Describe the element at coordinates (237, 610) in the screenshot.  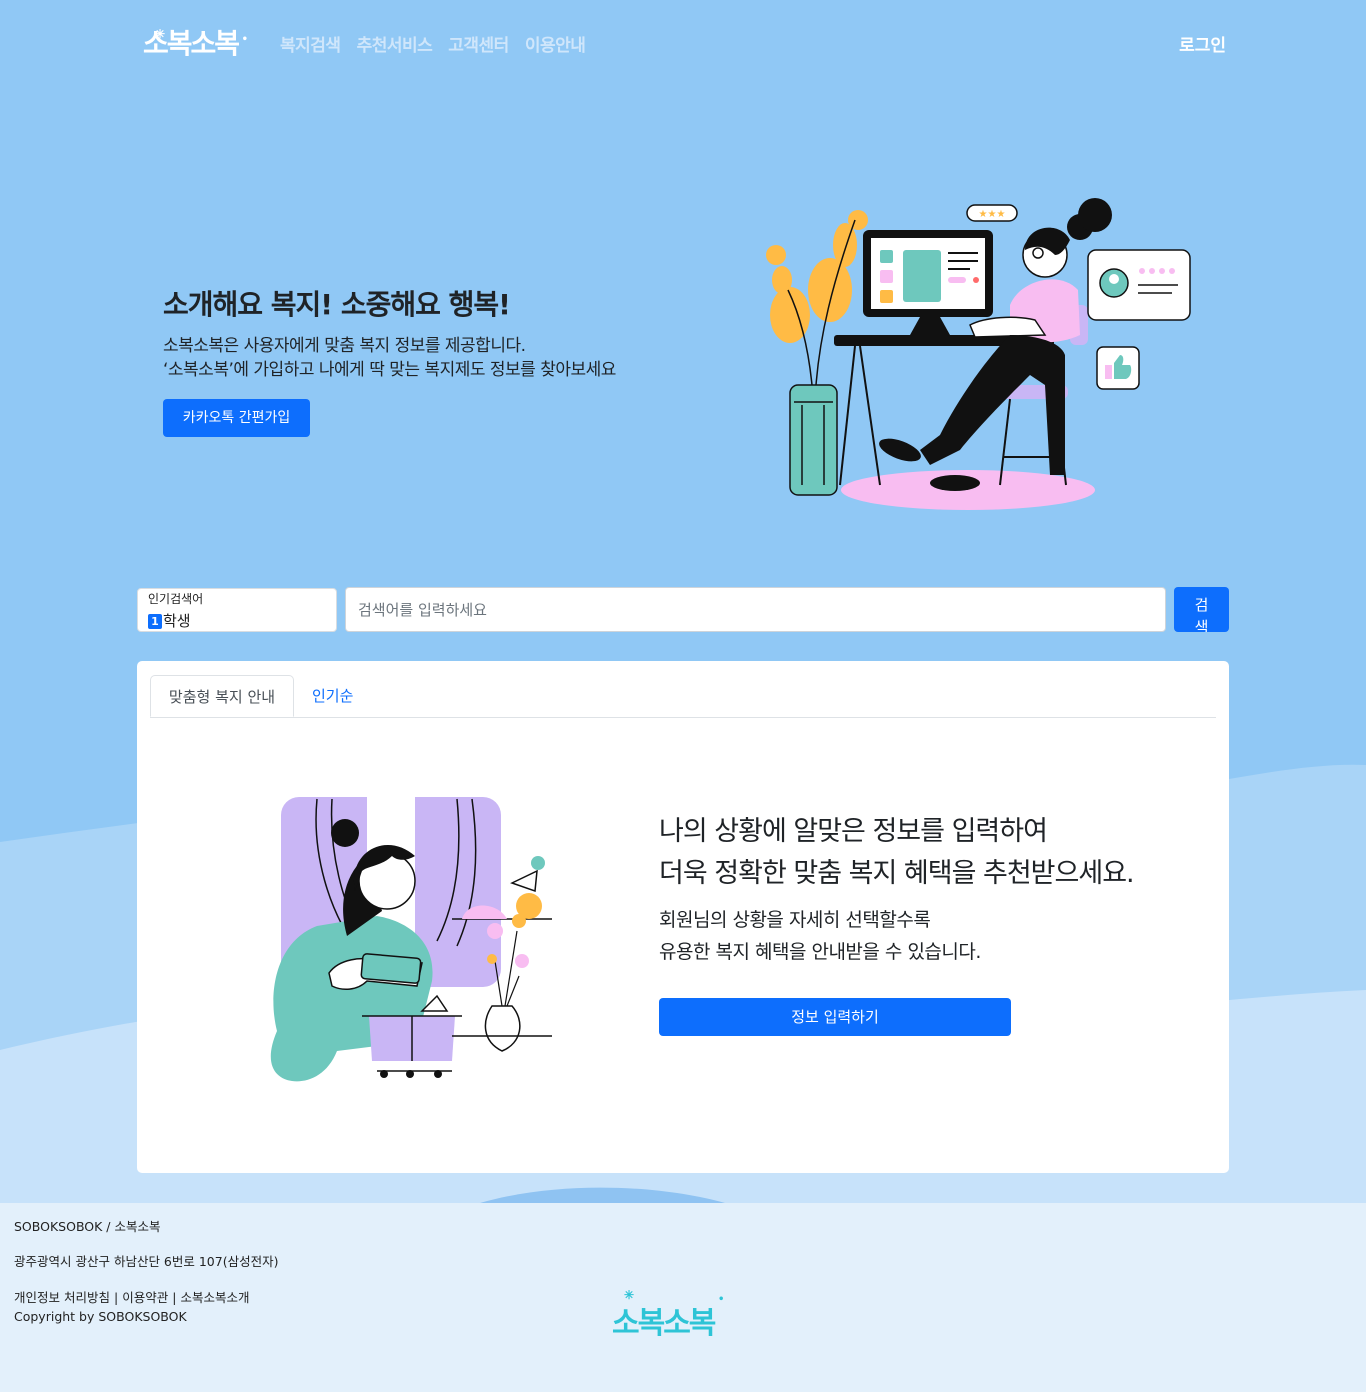
I see `popular-search-box: 인기검색어 1 학생` at that location.